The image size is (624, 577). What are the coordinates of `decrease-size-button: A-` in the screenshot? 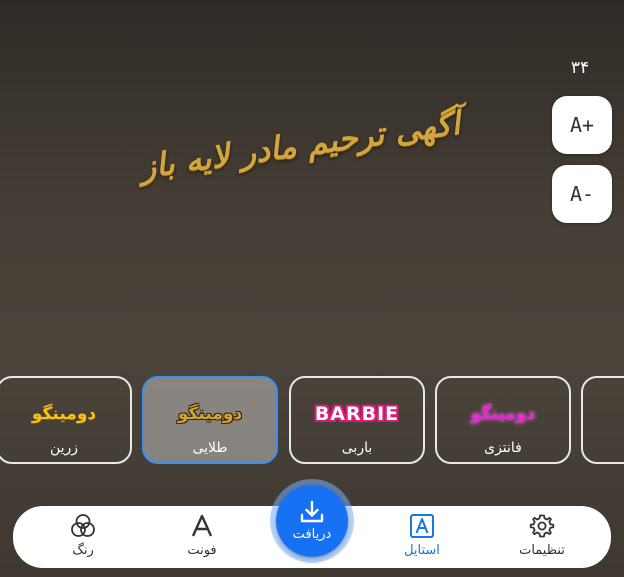 It's located at (582, 194).